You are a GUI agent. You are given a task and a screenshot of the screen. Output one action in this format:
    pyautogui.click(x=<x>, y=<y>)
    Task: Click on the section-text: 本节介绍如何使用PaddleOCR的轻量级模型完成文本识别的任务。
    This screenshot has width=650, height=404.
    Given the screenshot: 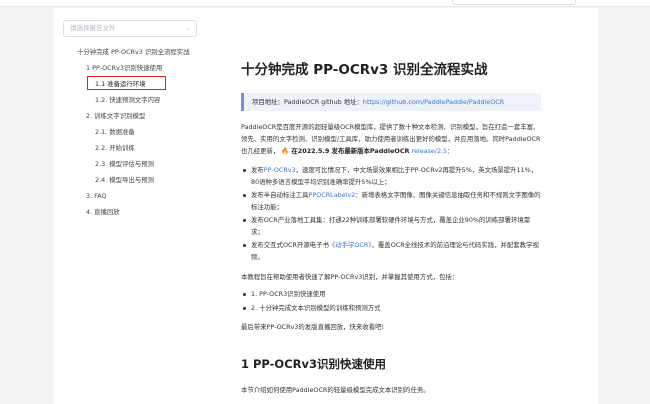 What is the action you would take?
    pyautogui.click(x=335, y=390)
    